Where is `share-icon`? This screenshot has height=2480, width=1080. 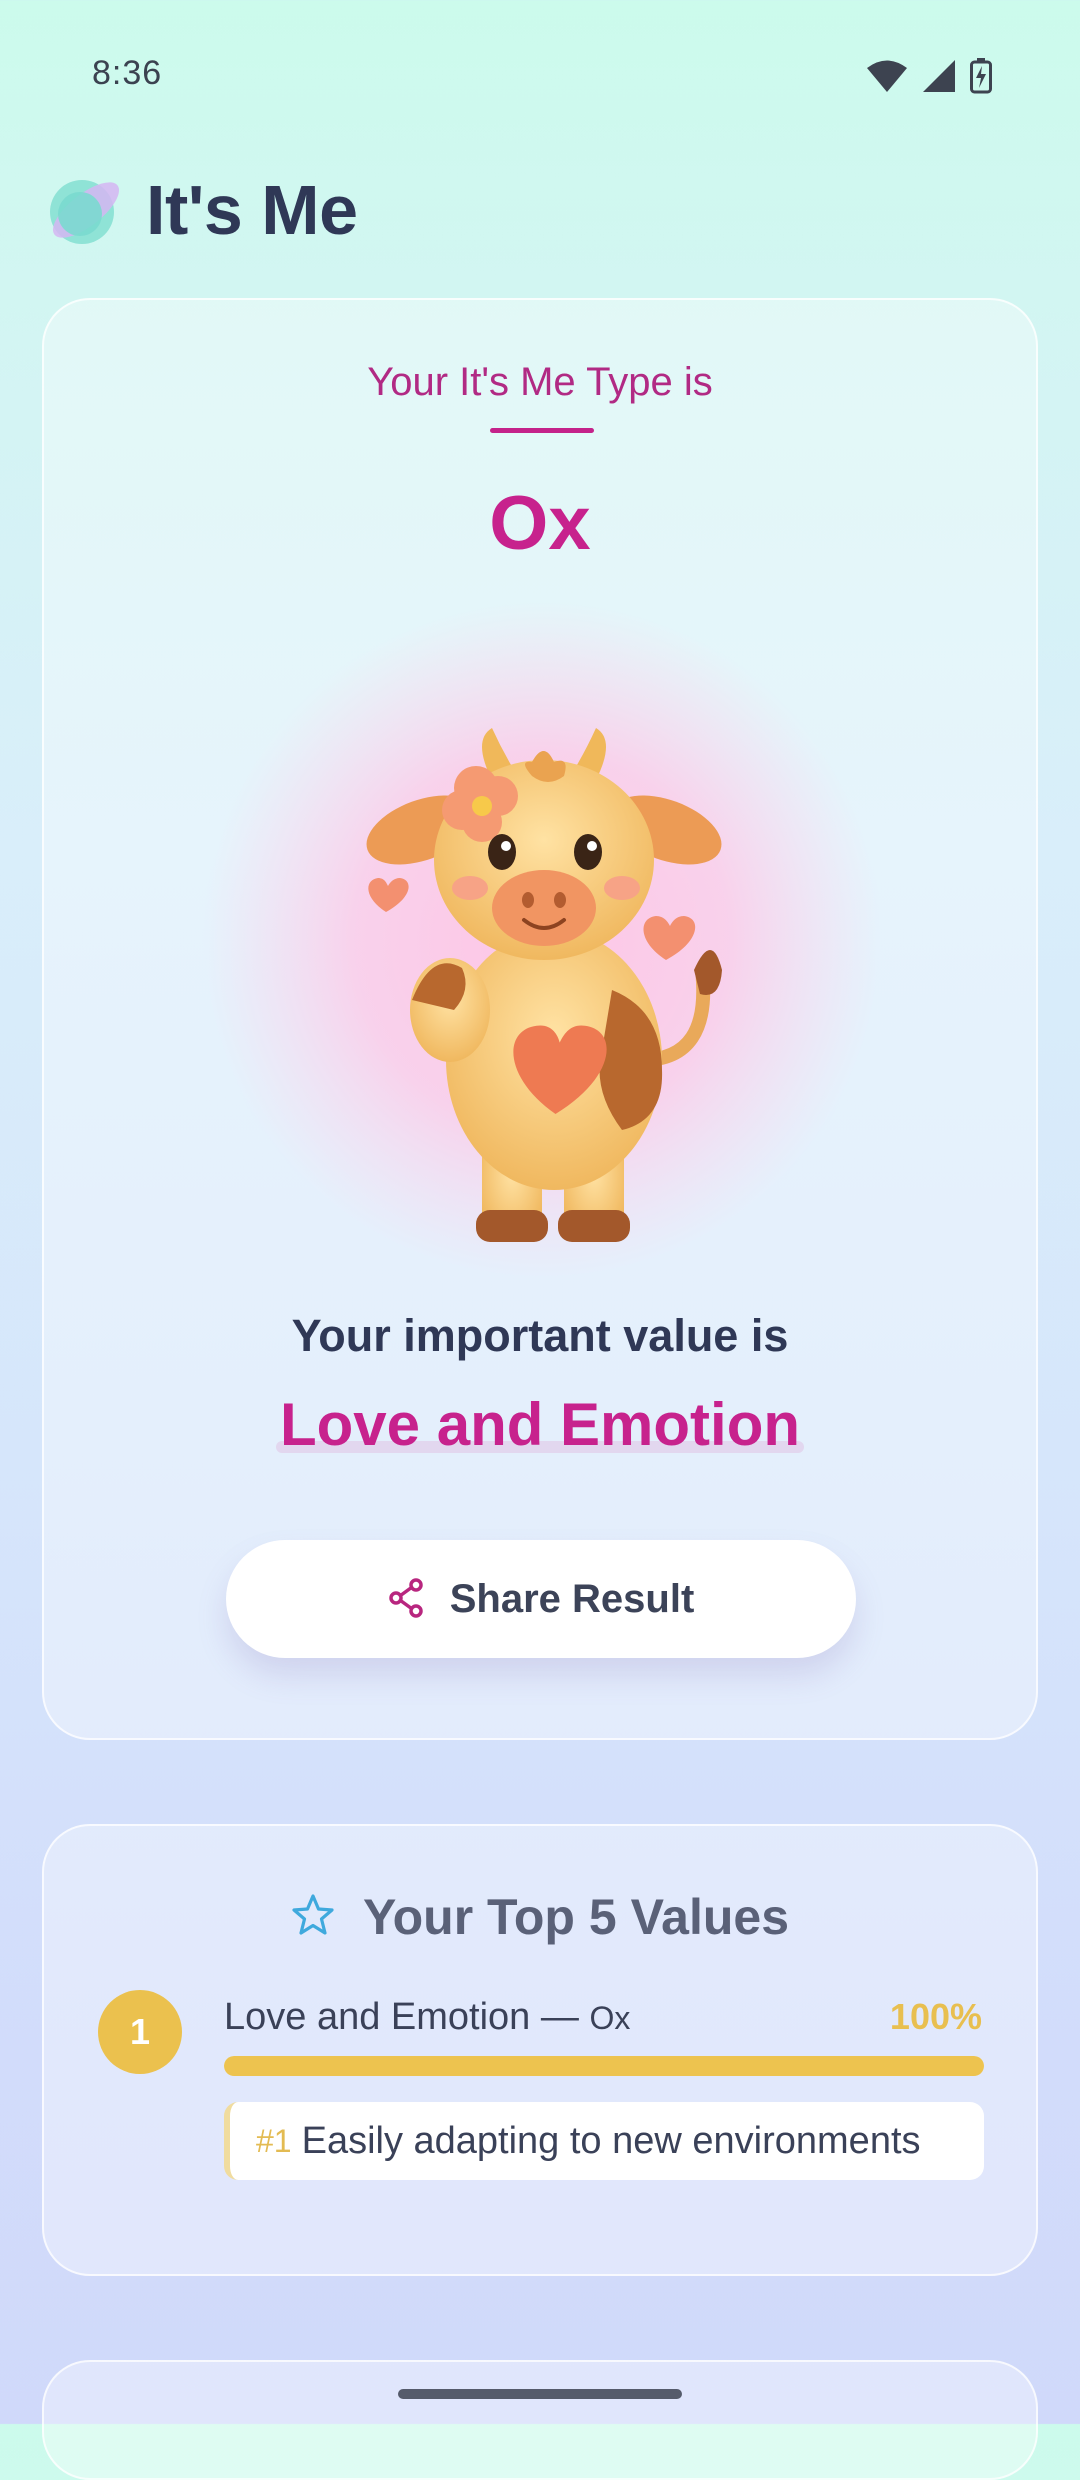 share-icon is located at coordinates (406, 1599).